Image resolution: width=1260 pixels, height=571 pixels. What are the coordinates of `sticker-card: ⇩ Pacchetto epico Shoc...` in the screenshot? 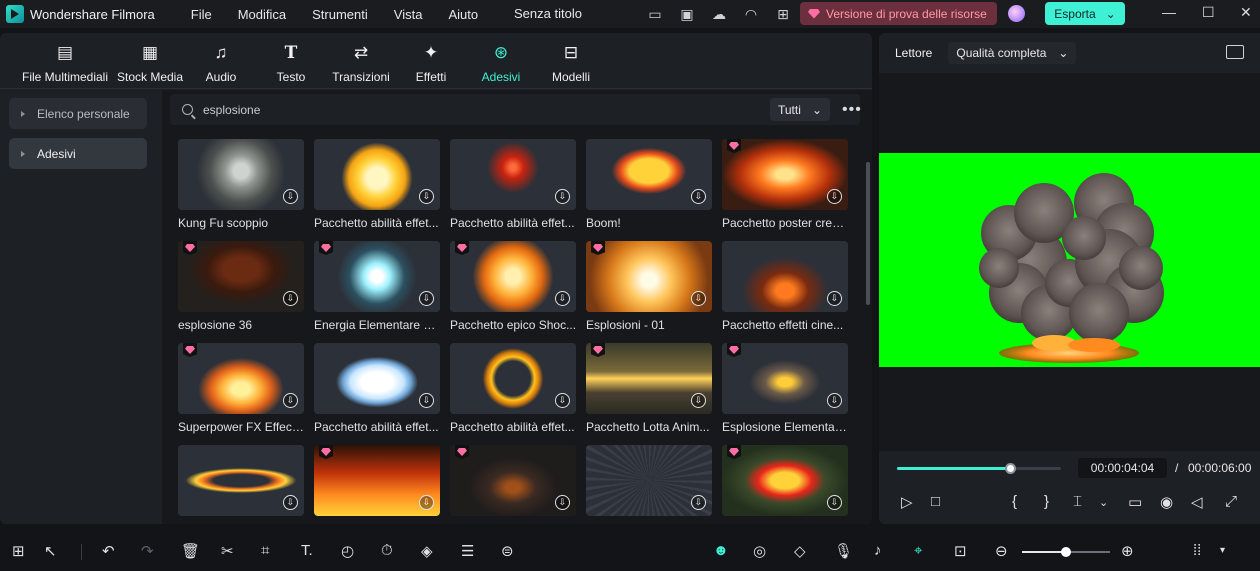 It's located at (513, 286).